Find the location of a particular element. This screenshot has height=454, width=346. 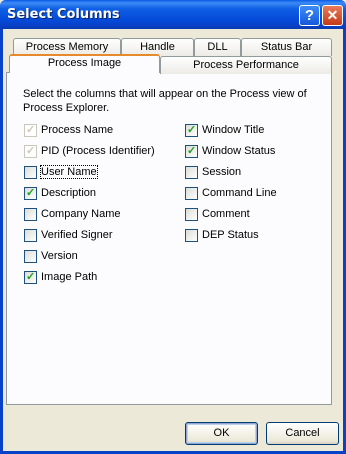

command-line-checkbox is located at coordinates (191, 193).